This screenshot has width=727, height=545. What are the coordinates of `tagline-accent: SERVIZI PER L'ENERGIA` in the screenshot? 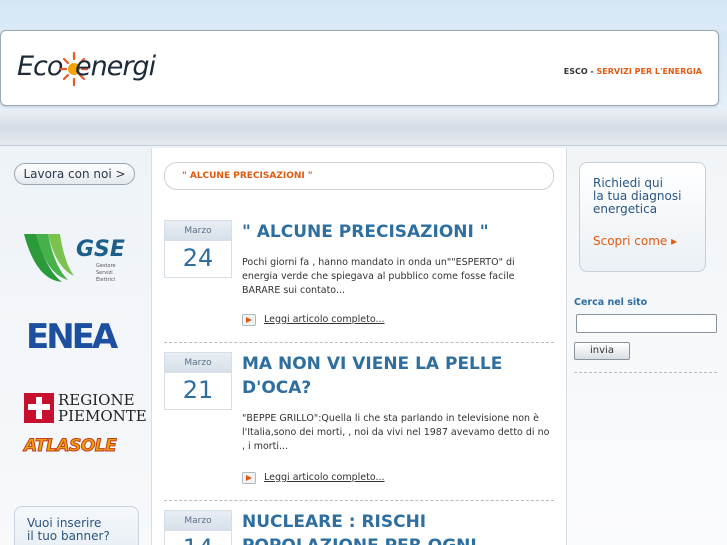 It's located at (649, 71).